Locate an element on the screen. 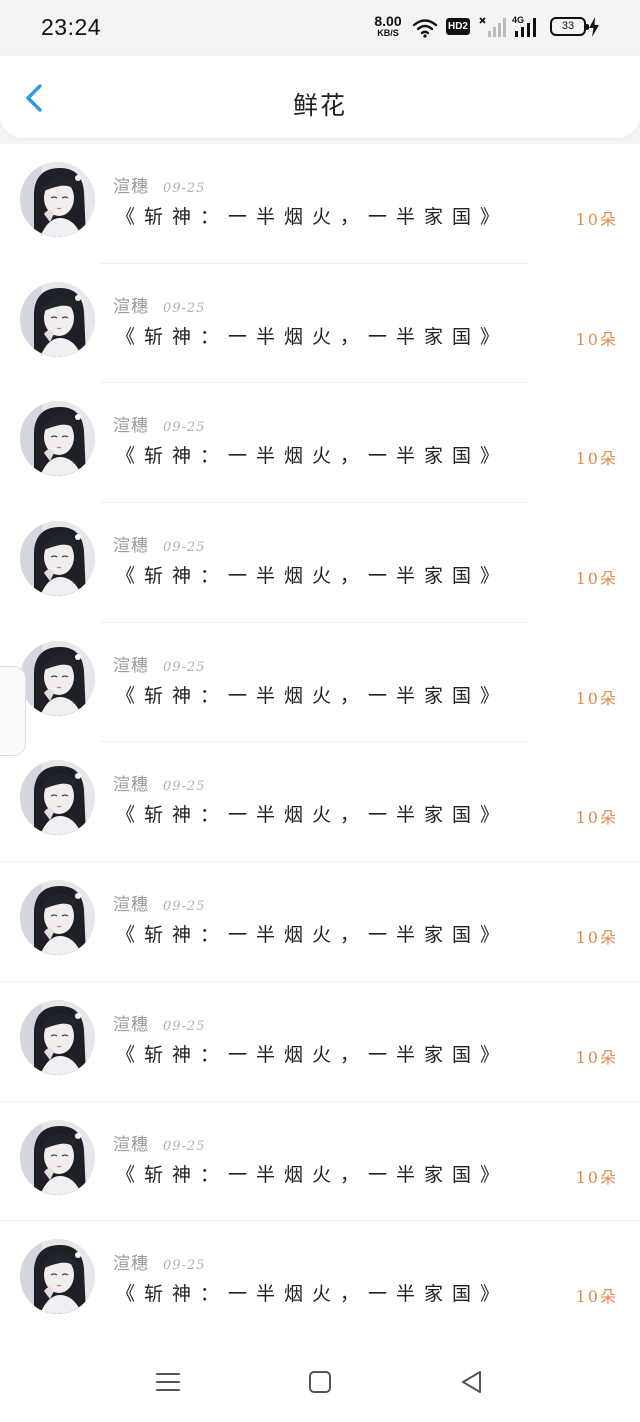 This screenshot has width=640, height=1422. charging-icon is located at coordinates (594, 27).